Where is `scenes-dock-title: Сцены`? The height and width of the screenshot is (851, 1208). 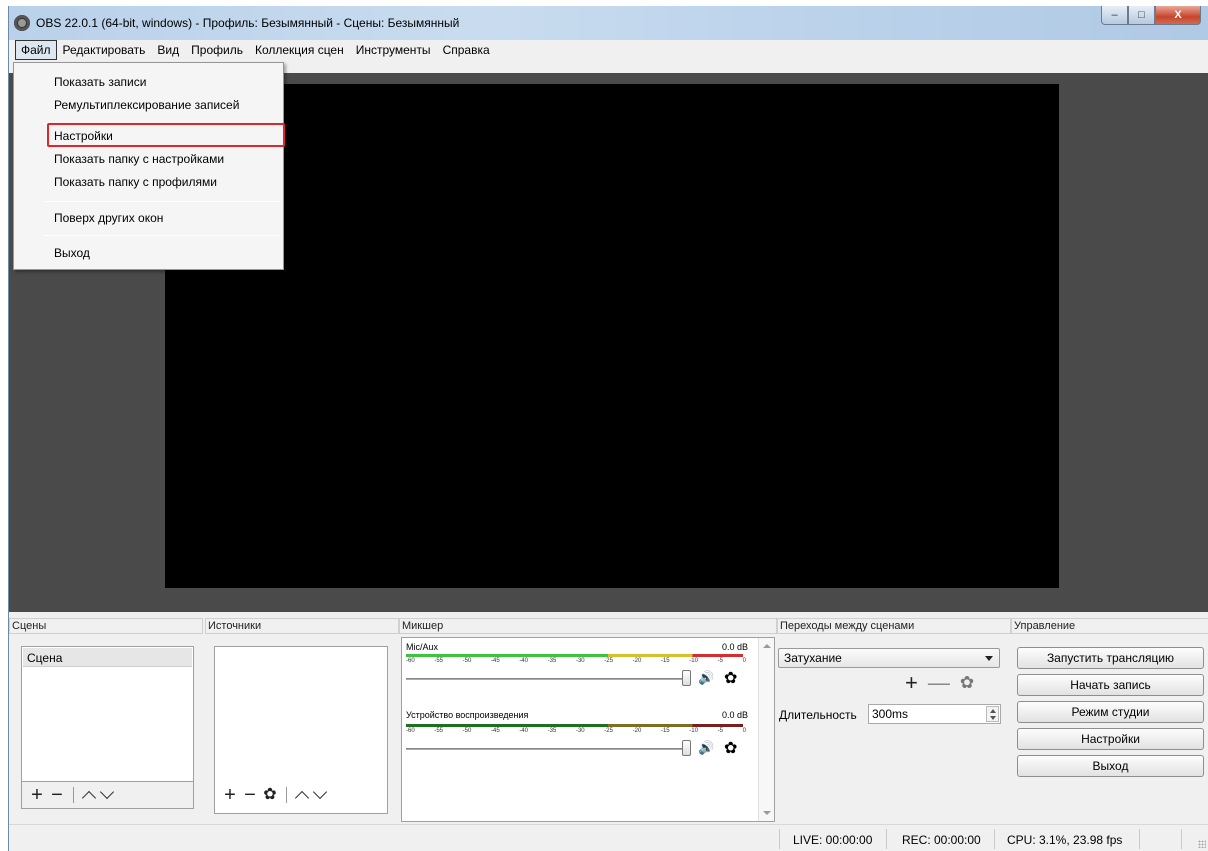
scenes-dock-title: Сцены is located at coordinates (106, 626).